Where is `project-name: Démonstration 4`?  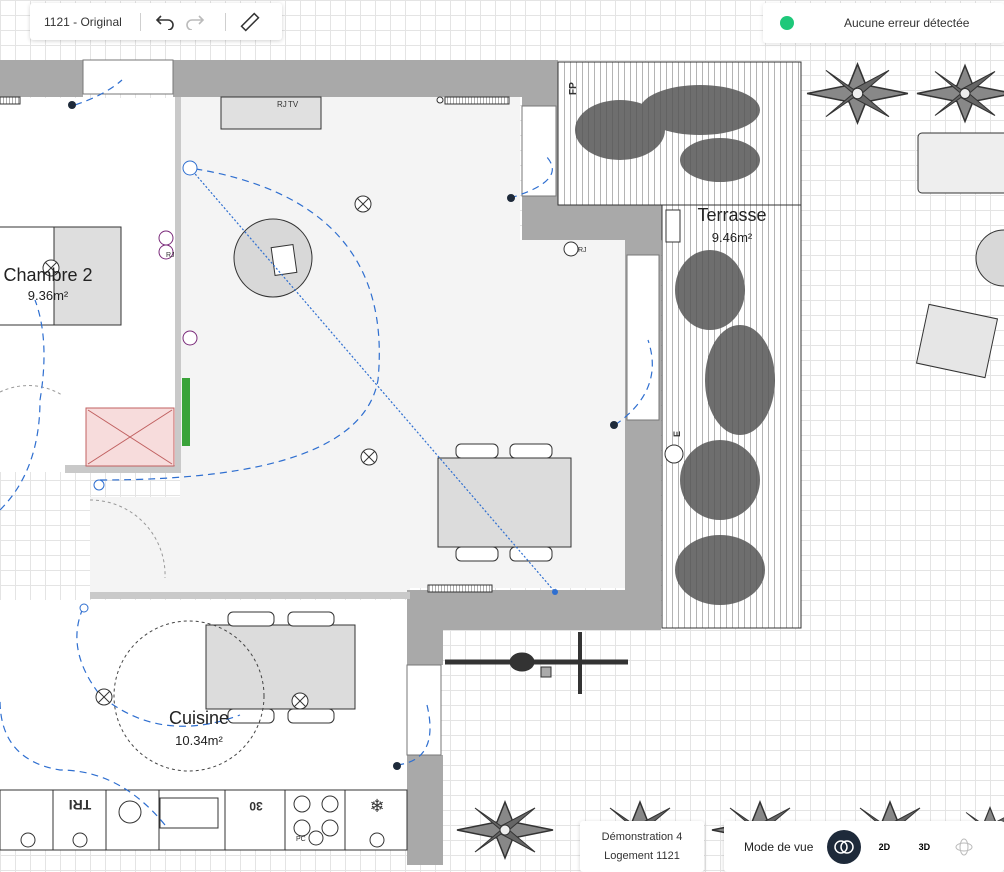 project-name: Démonstration 4 is located at coordinates (642, 836).